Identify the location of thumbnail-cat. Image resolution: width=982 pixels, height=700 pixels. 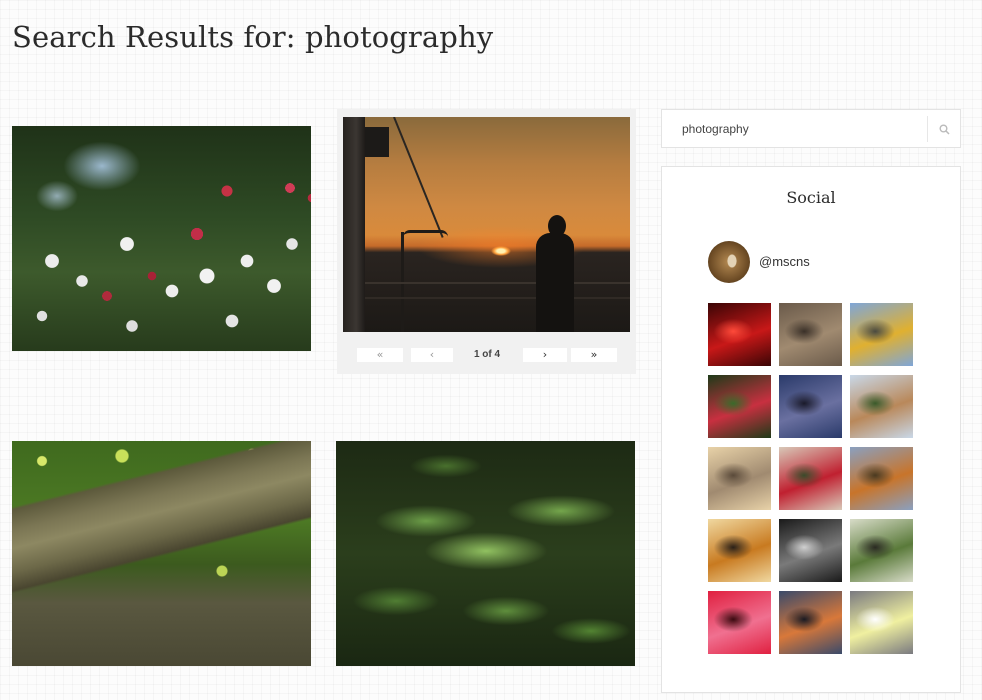
(739, 550).